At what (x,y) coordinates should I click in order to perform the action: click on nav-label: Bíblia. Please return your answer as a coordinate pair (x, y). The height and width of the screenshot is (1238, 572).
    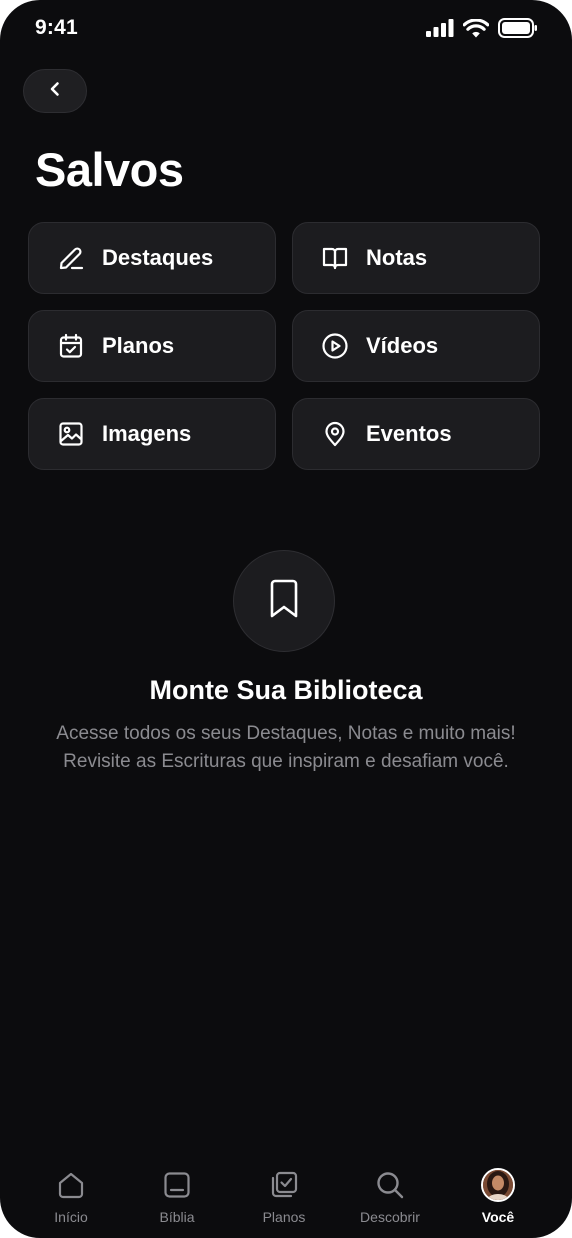
    Looking at the image, I should click on (177, 1217).